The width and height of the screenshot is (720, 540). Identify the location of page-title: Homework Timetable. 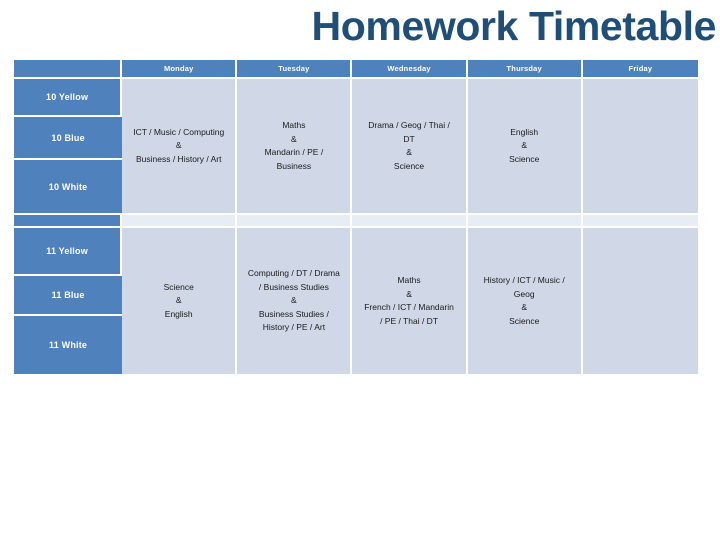
(514, 26).